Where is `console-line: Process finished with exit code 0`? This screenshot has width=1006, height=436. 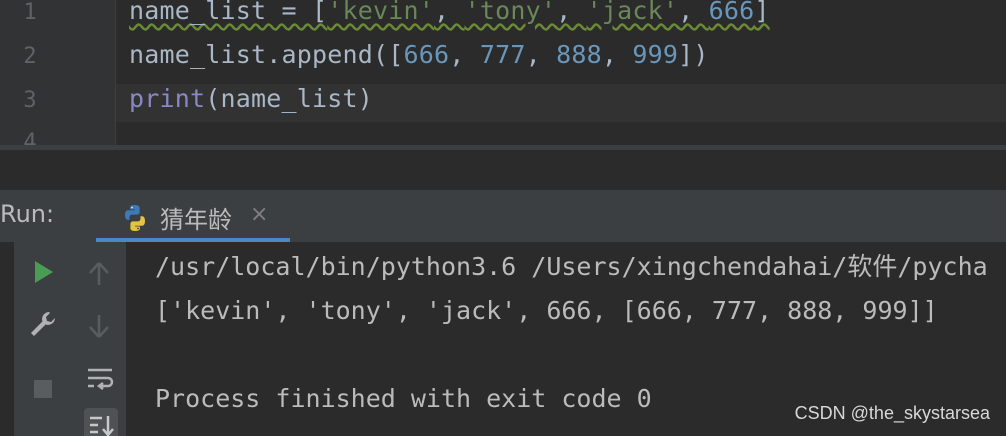 console-line: Process finished with exit code 0 is located at coordinates (403, 398).